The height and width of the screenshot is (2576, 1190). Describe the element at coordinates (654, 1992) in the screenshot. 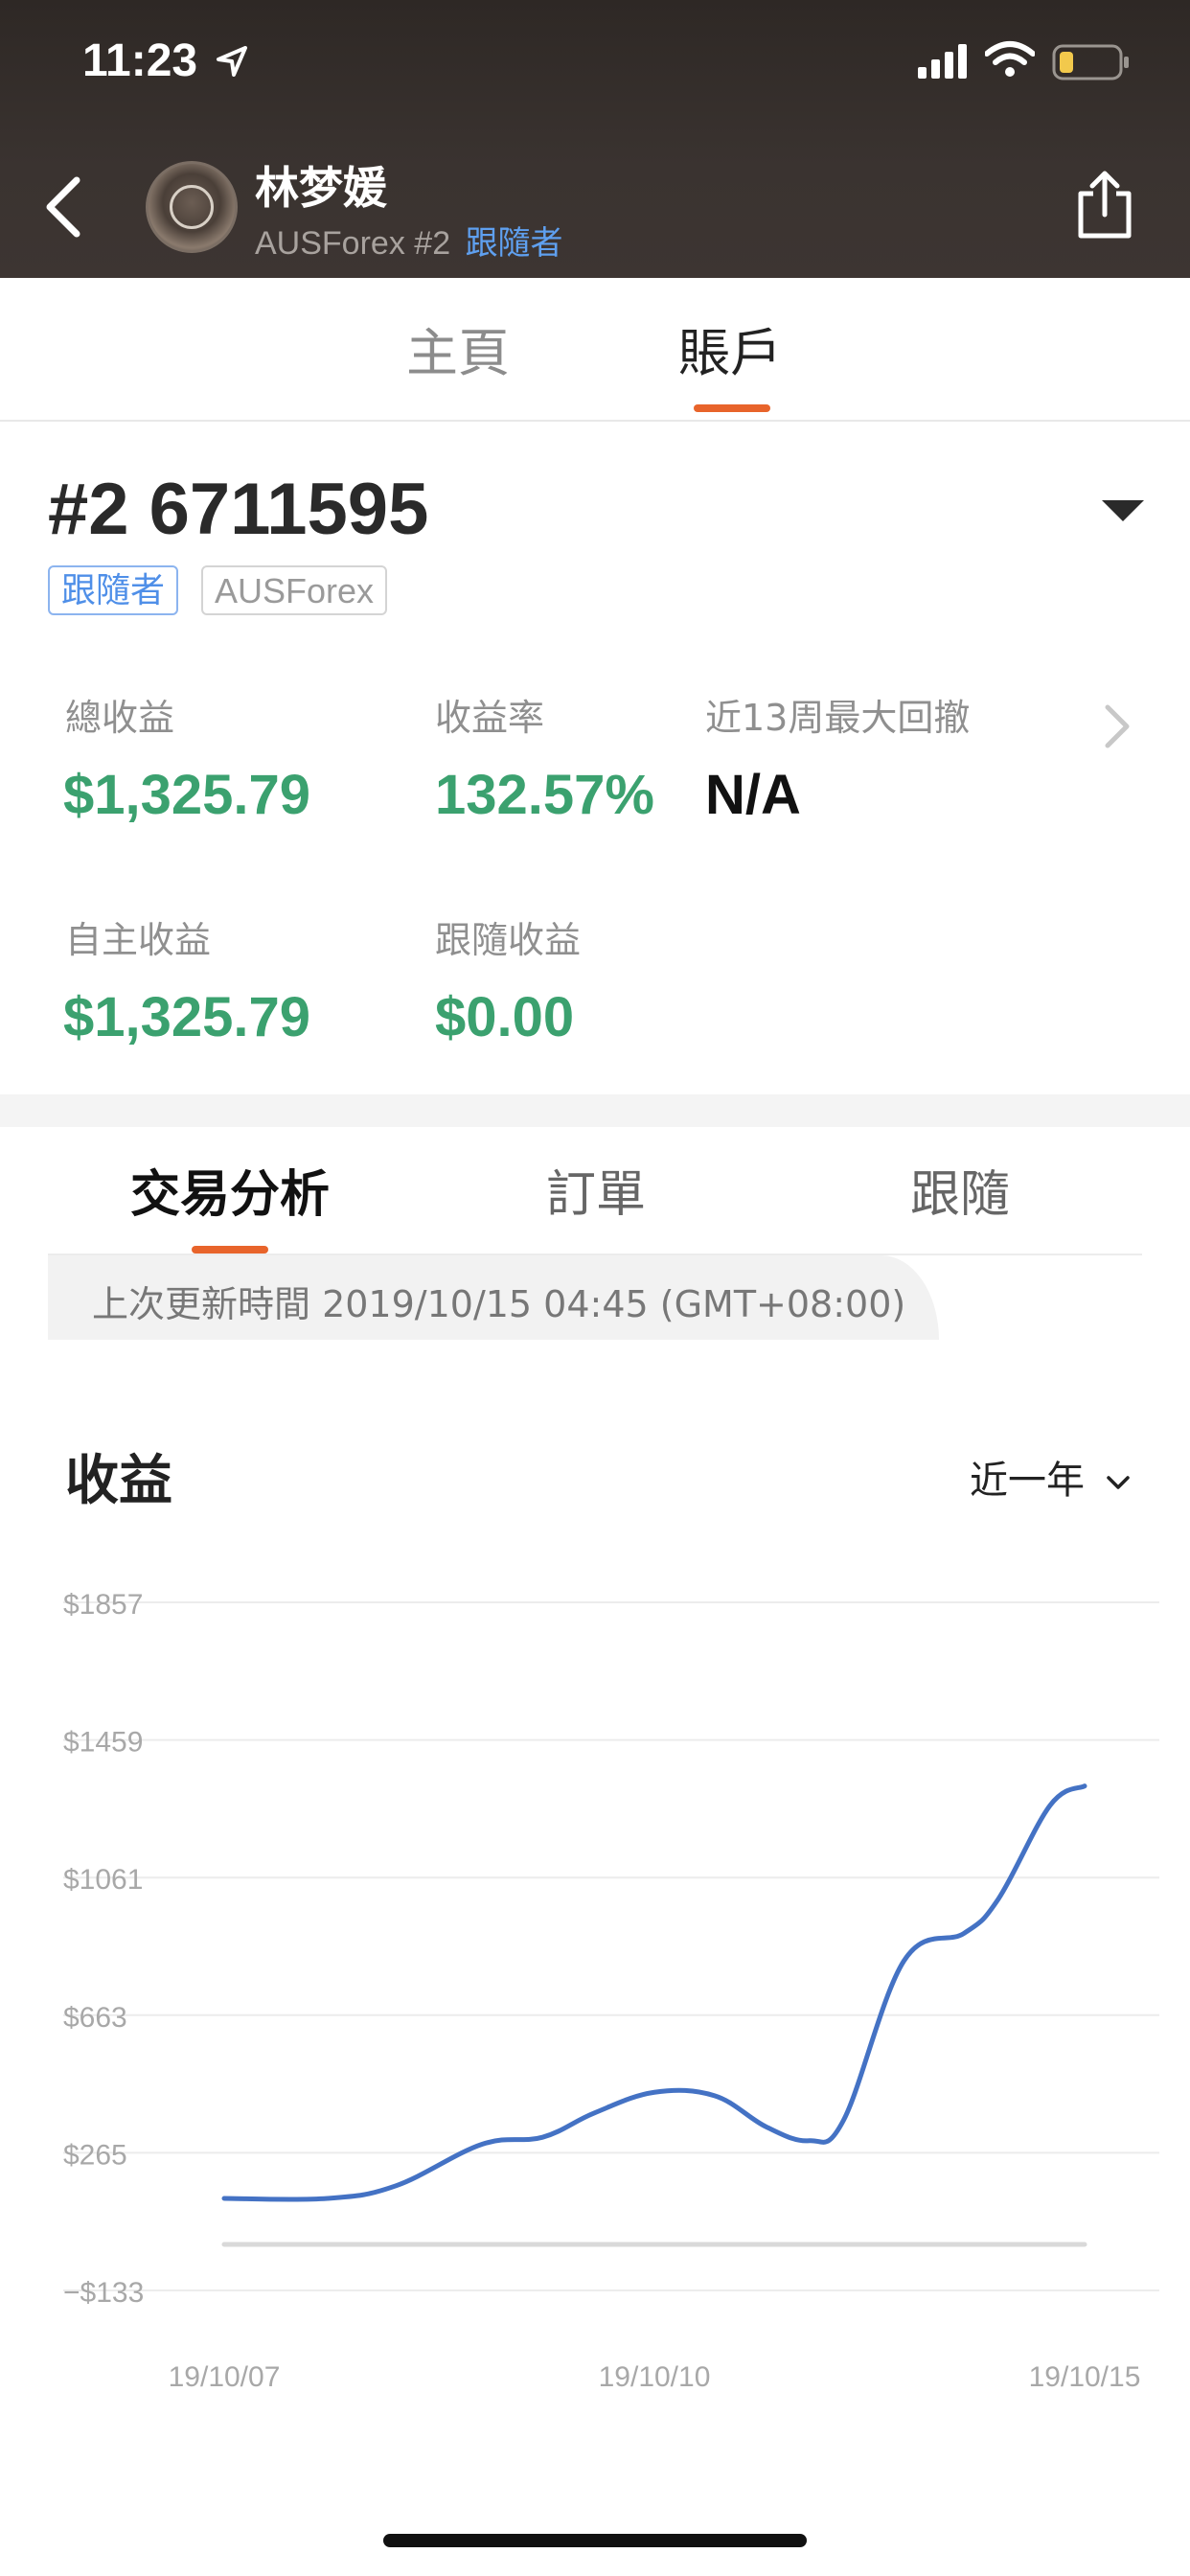

I see `profit-series-line` at that location.